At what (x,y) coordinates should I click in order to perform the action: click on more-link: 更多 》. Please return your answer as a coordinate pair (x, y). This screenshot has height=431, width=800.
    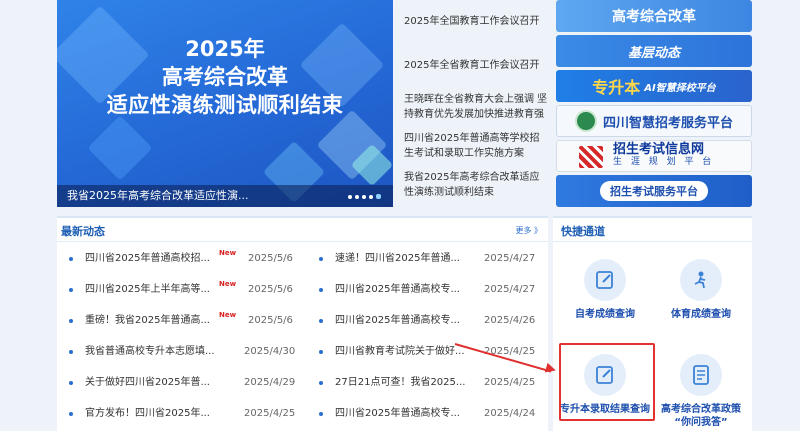
    Looking at the image, I should click on (528, 230).